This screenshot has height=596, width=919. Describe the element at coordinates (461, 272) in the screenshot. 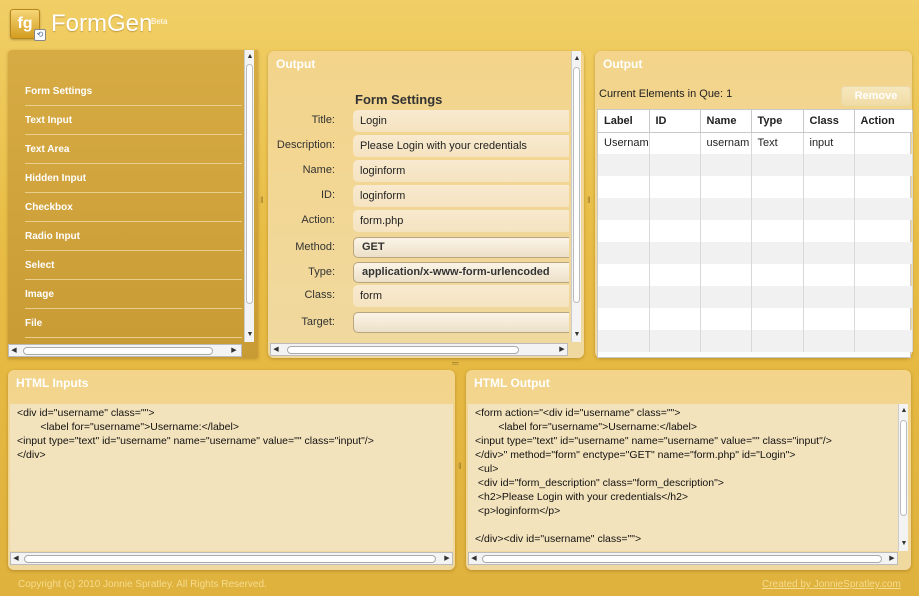

I see `type-select: application/x-www-form-urlencoded` at that location.